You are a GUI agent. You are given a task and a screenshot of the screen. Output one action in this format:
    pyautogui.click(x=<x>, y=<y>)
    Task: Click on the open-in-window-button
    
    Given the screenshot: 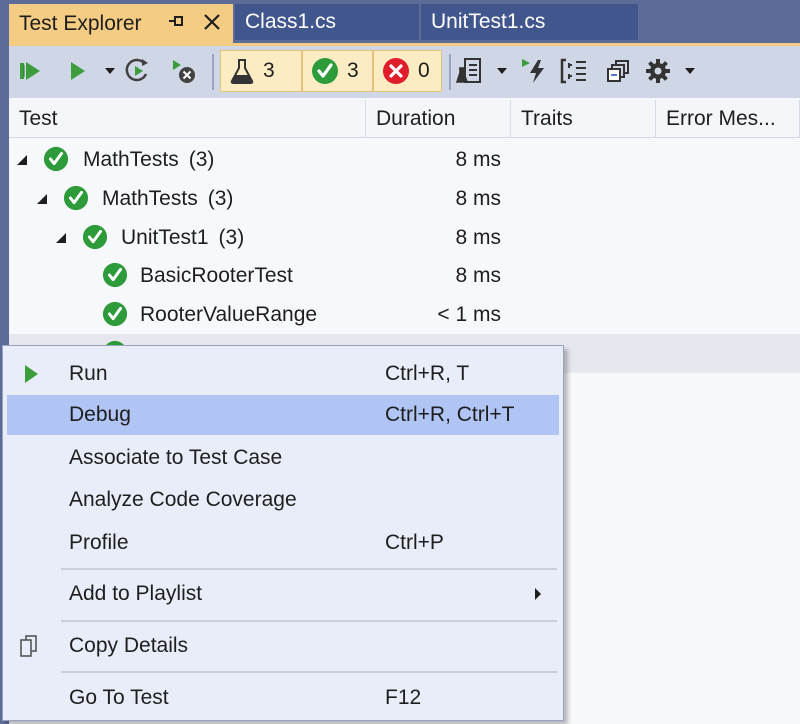 What is the action you would take?
    pyautogui.click(x=618, y=71)
    